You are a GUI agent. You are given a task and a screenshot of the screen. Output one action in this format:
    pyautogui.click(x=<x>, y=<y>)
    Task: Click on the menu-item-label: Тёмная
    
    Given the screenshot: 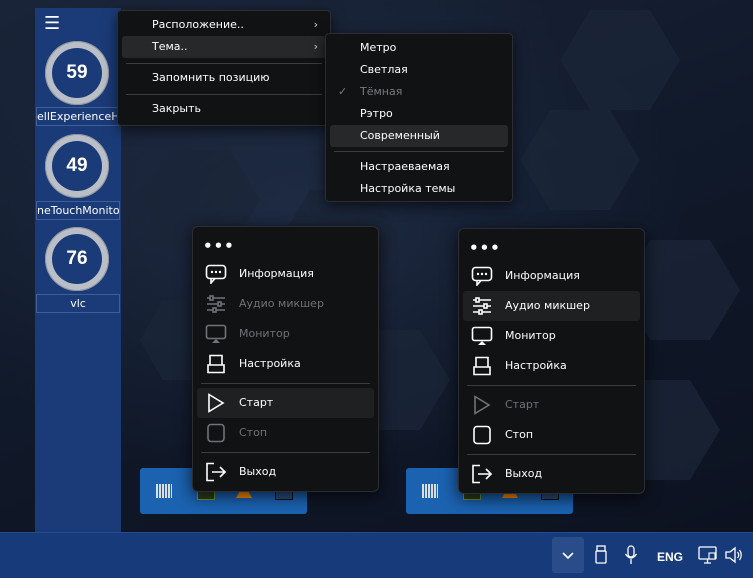 What is the action you would take?
    pyautogui.click(x=381, y=91)
    